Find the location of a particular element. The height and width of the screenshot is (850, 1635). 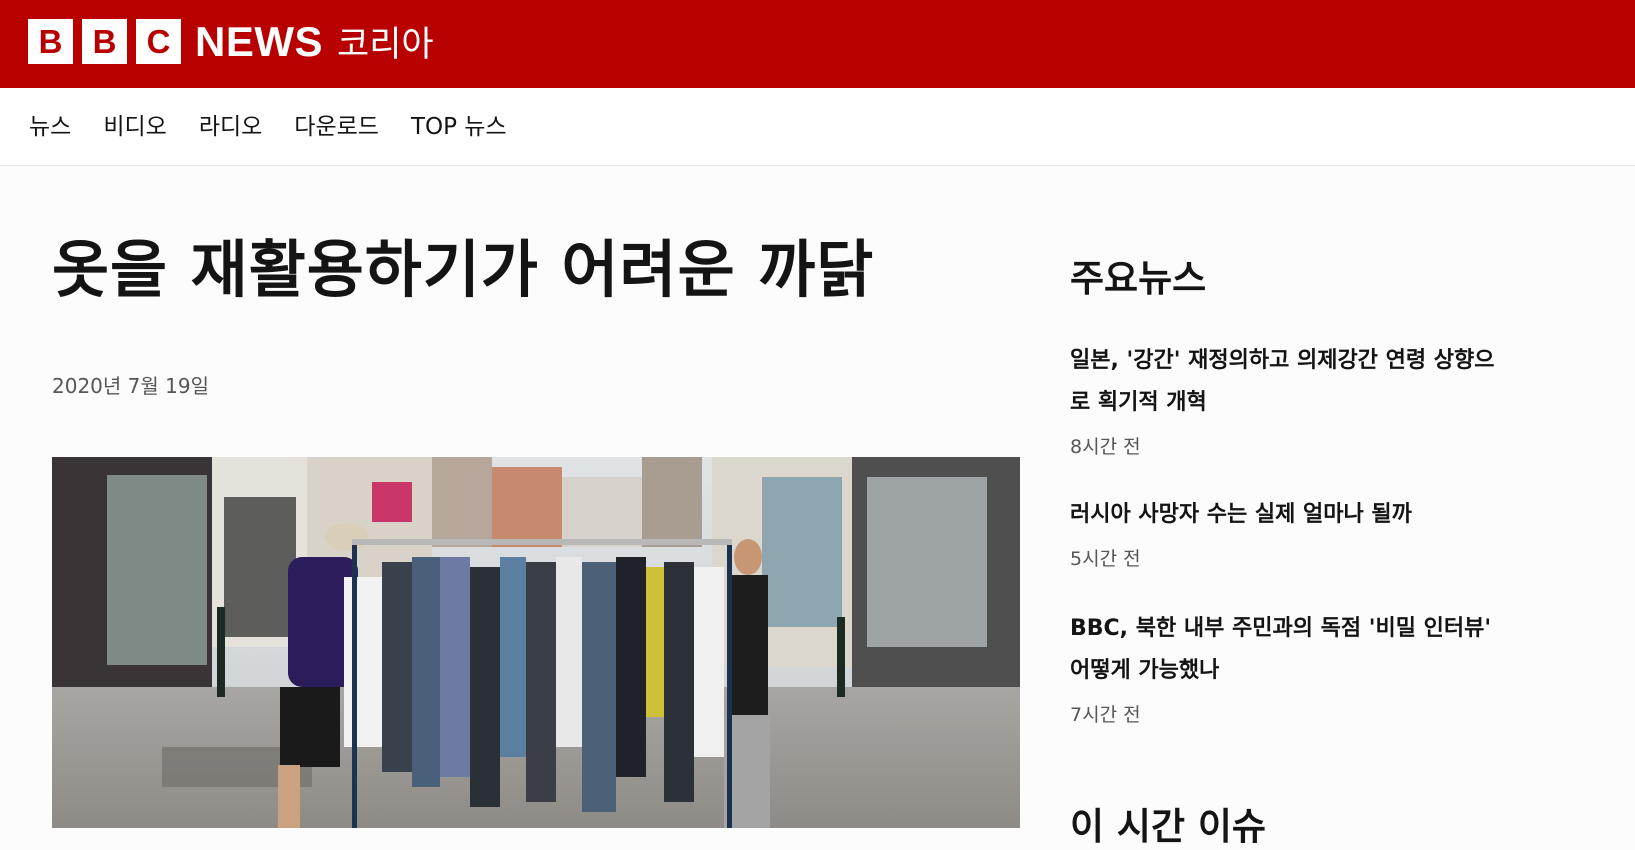

nav-item-download: 다운로드 is located at coordinates (336, 127).